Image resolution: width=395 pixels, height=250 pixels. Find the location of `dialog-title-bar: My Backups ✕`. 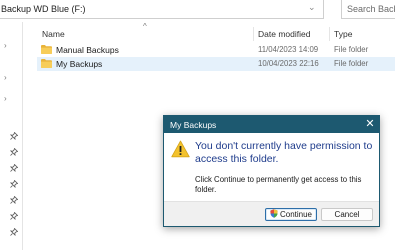

dialog-title-bar: My Backups ✕ is located at coordinates (271, 124).